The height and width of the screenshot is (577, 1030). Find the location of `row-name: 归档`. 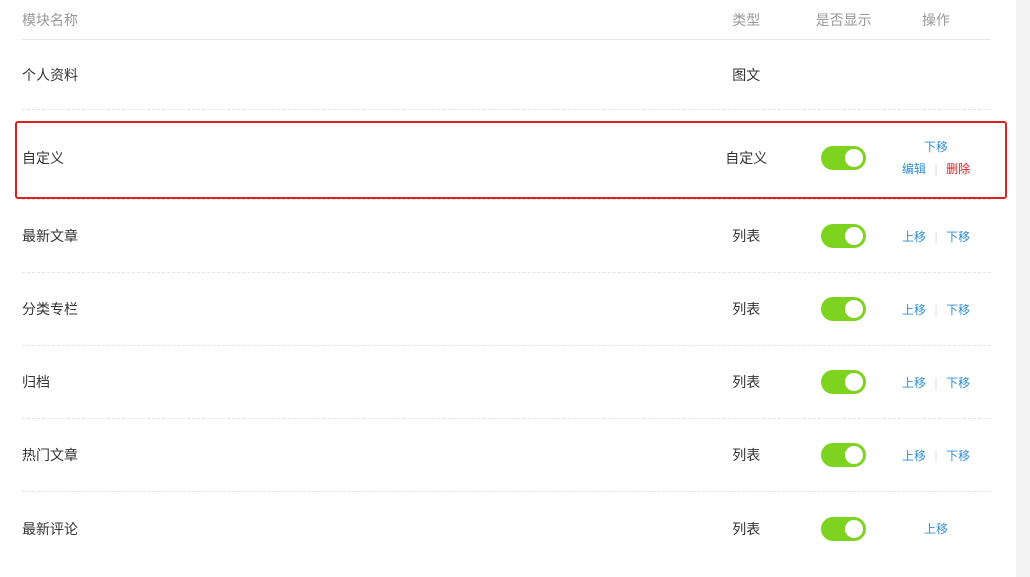

row-name: 归档 is located at coordinates (36, 383).